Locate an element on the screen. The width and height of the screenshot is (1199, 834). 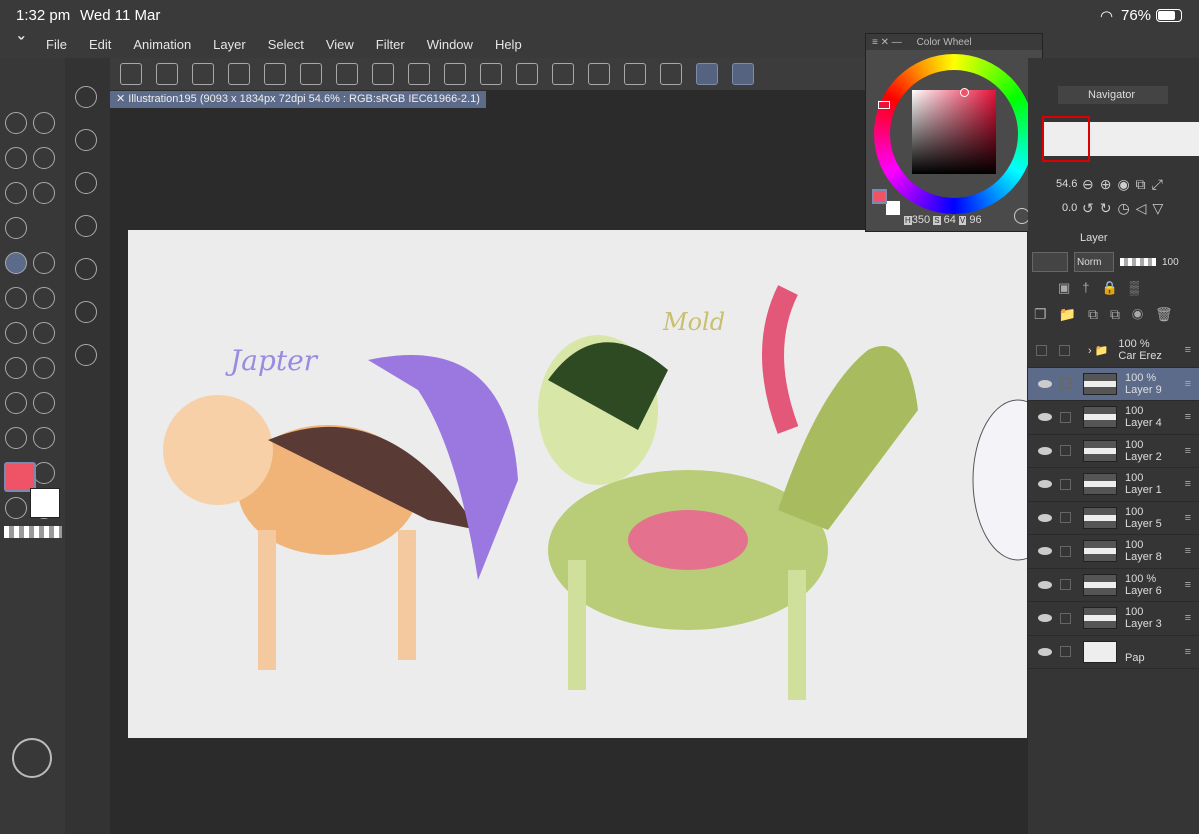
layer-row: 100 Layer 2 ≡ is located at coordinates (1113, 451).